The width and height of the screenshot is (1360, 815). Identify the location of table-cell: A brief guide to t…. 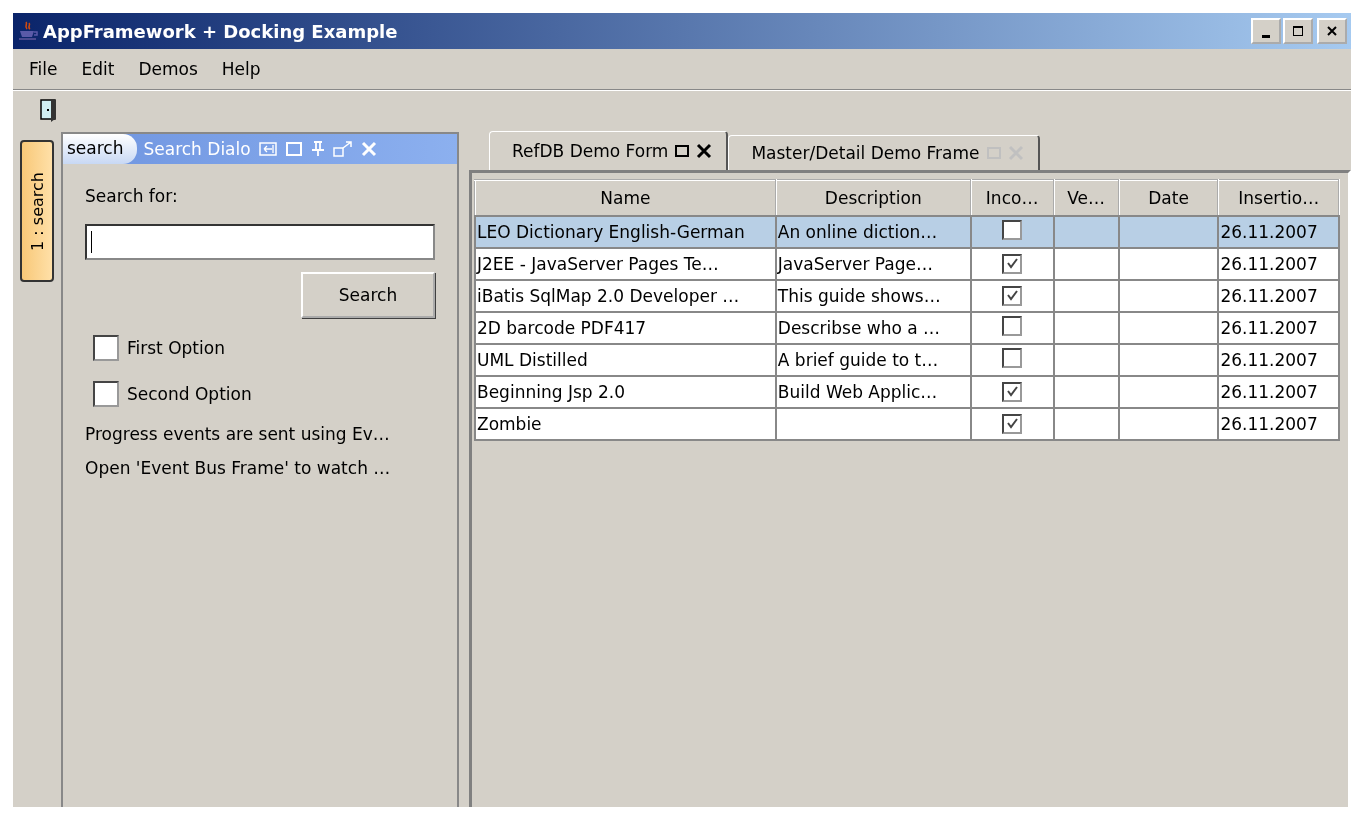
(873, 360).